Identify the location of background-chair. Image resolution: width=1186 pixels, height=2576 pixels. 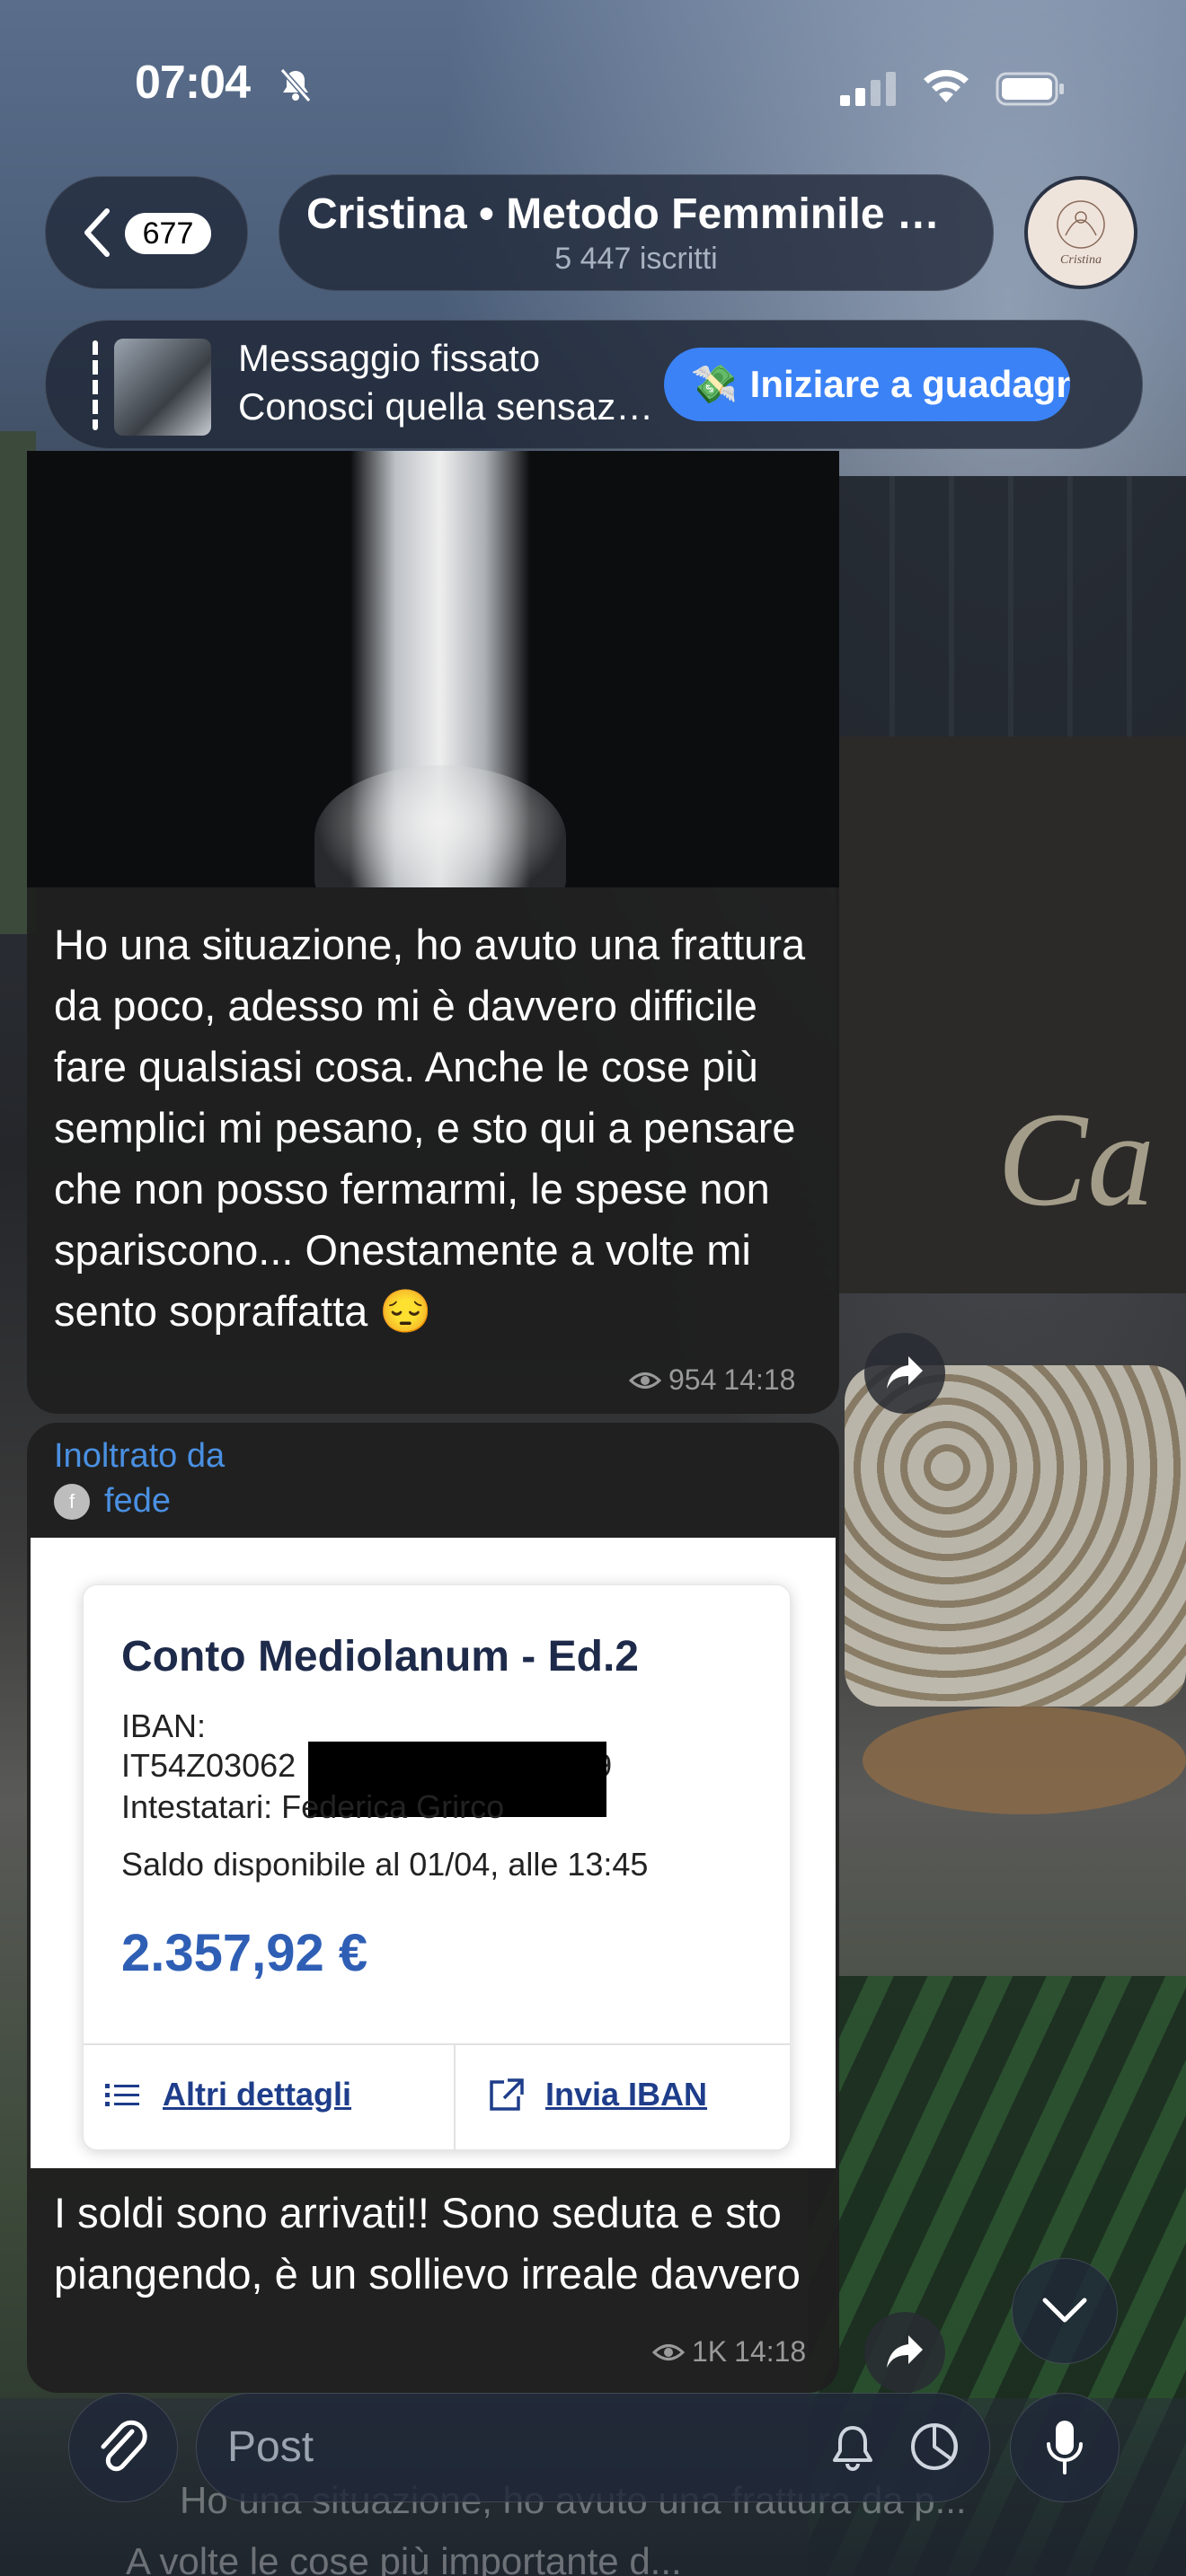
(1015, 1536).